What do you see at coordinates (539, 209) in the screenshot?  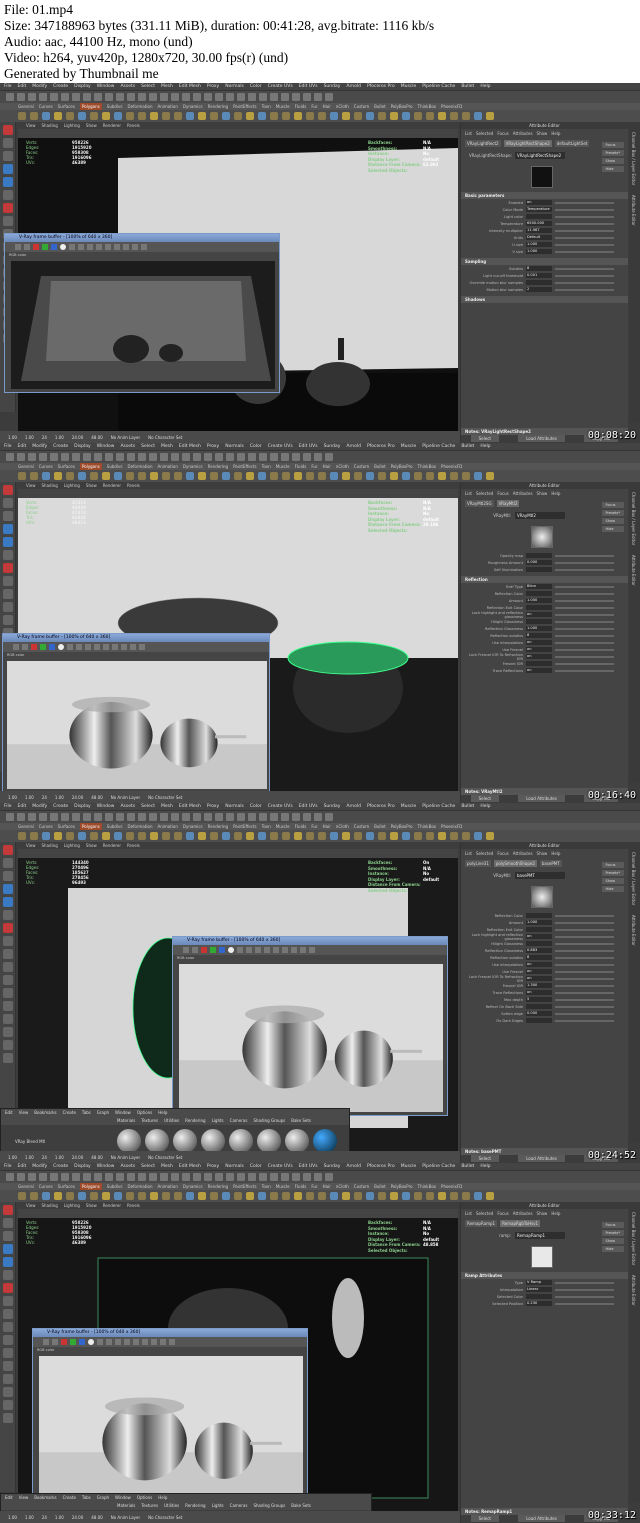 I see `attr-value: Temperature` at bounding box center [539, 209].